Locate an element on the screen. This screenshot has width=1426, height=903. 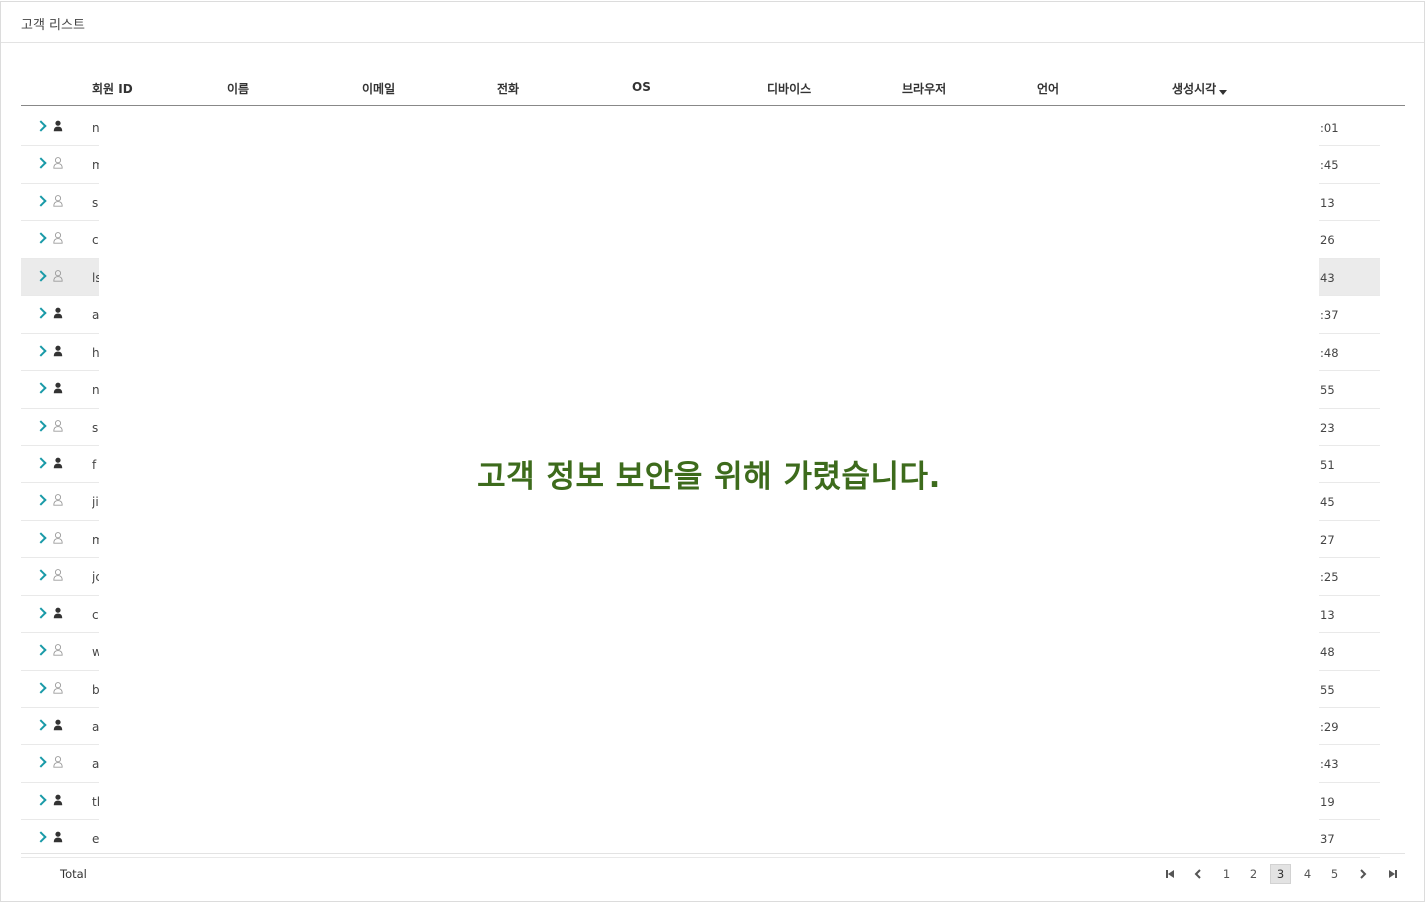
created-at-cell: :29 is located at coordinates (1329, 727).